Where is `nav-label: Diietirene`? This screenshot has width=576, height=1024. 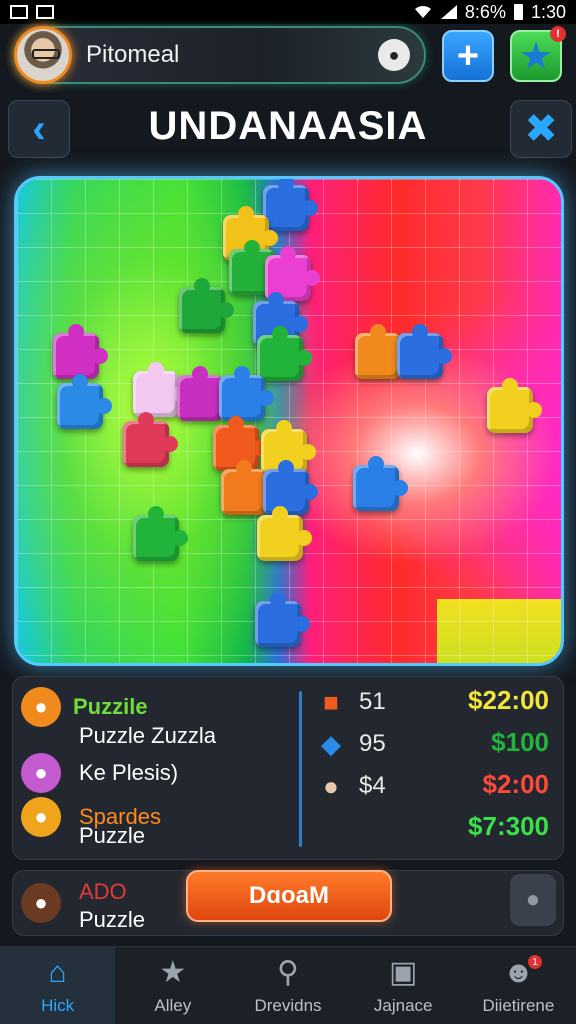 nav-label: Diietirene is located at coordinates (518, 1005).